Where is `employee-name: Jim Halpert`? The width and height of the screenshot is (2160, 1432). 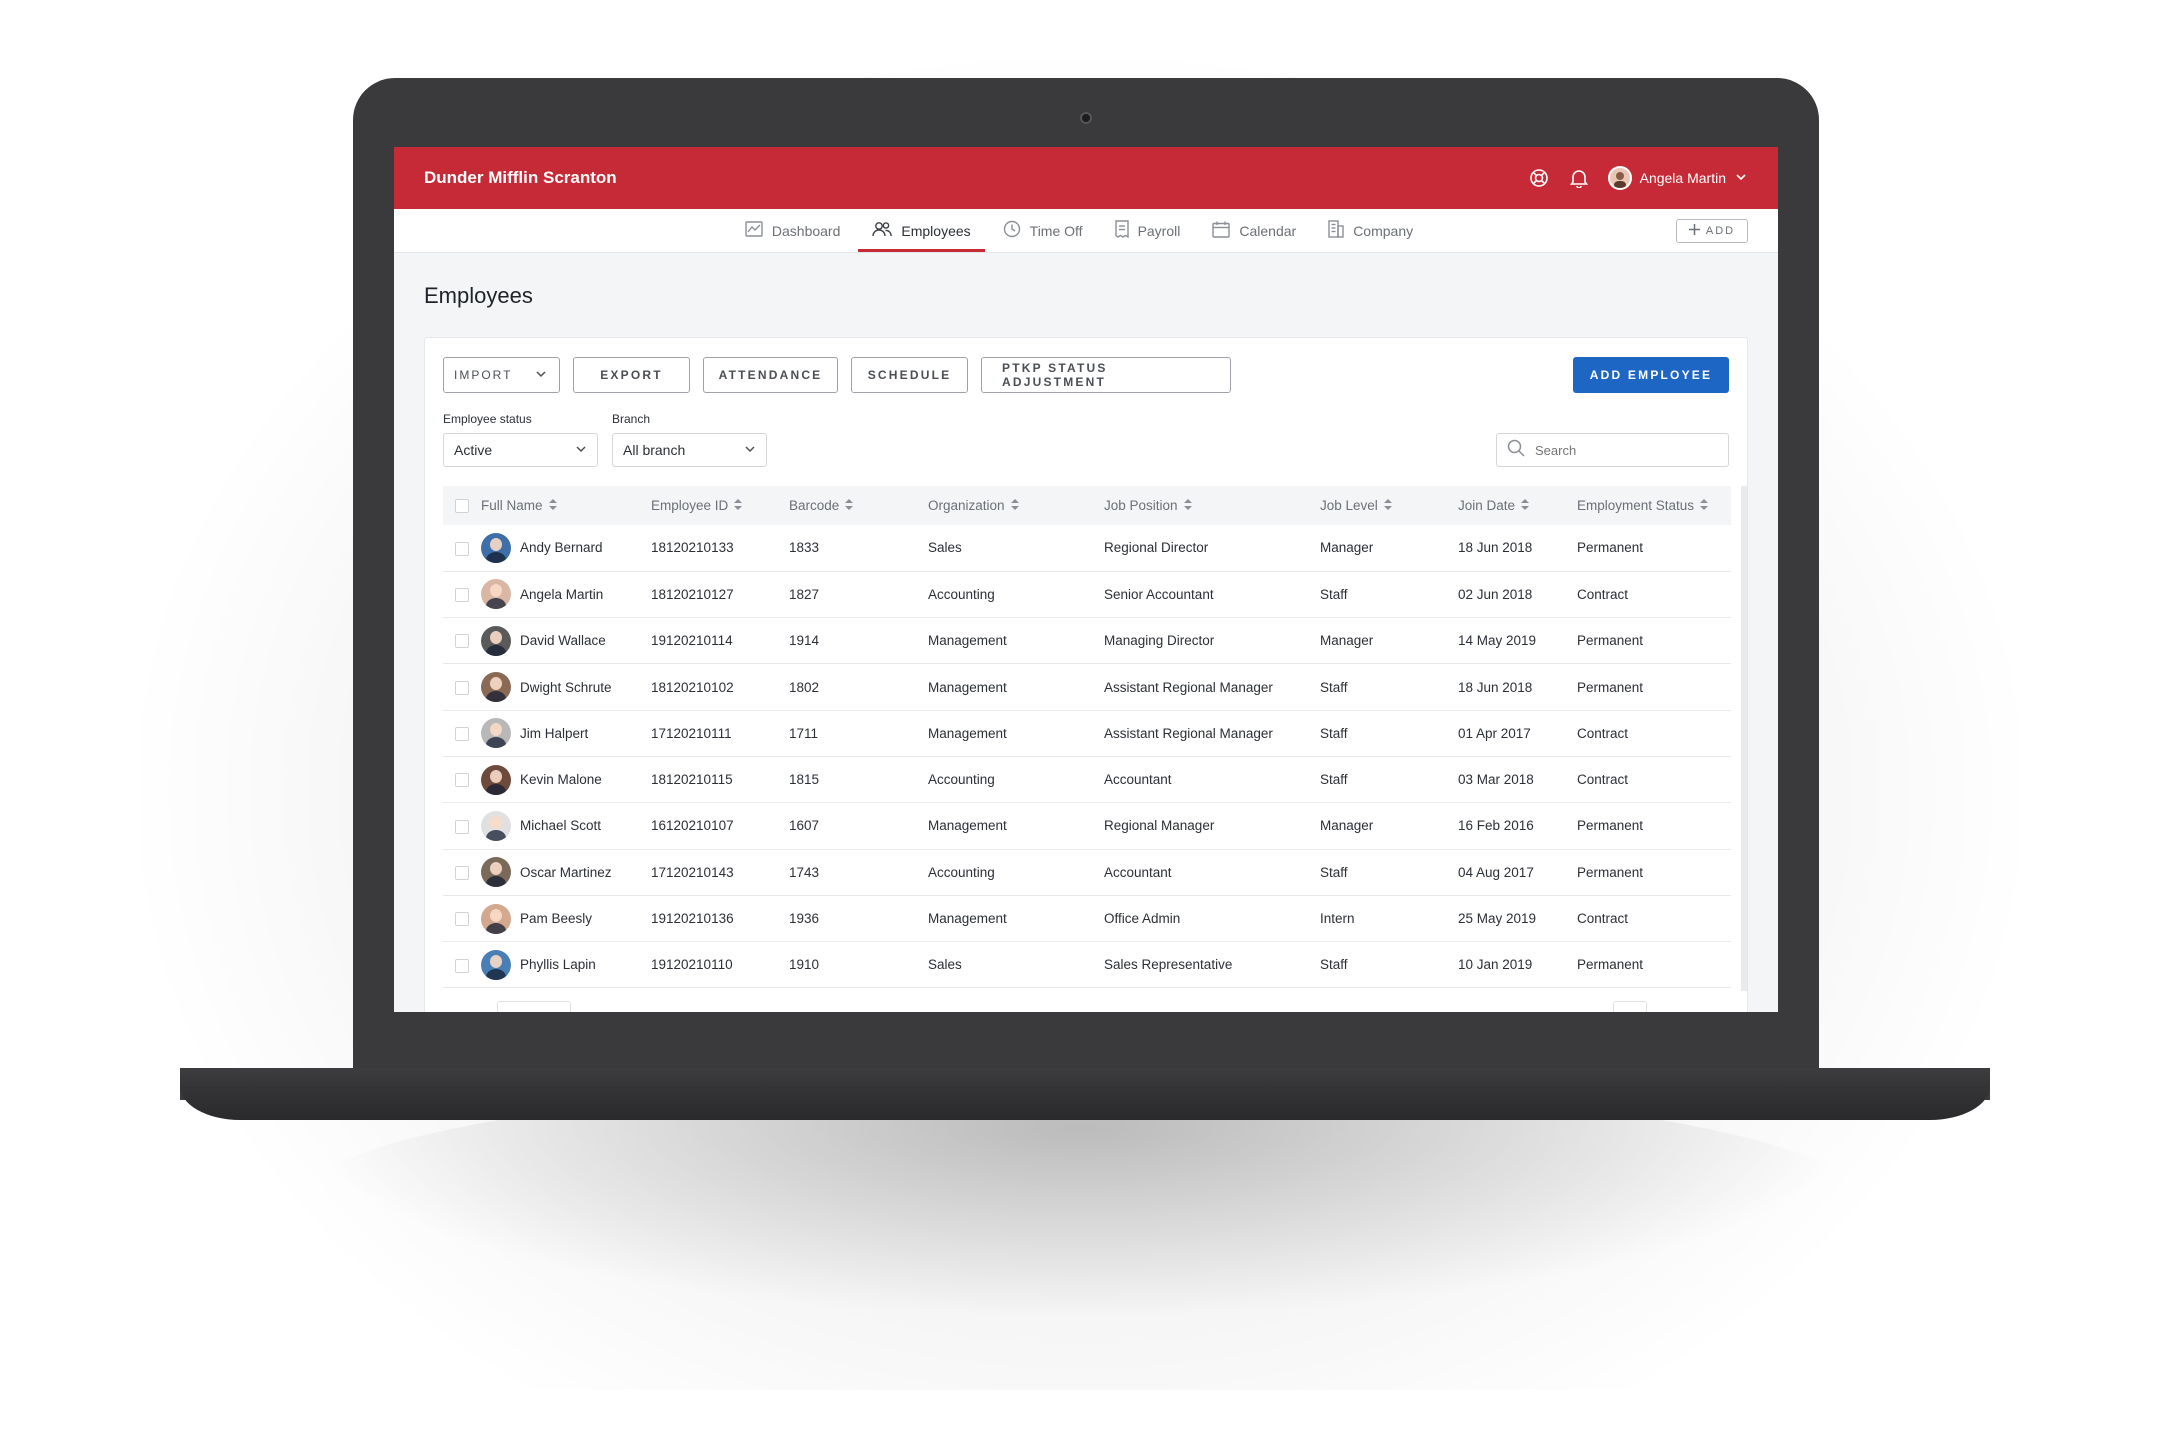
employee-name: Jim Halpert is located at coordinates (554, 733).